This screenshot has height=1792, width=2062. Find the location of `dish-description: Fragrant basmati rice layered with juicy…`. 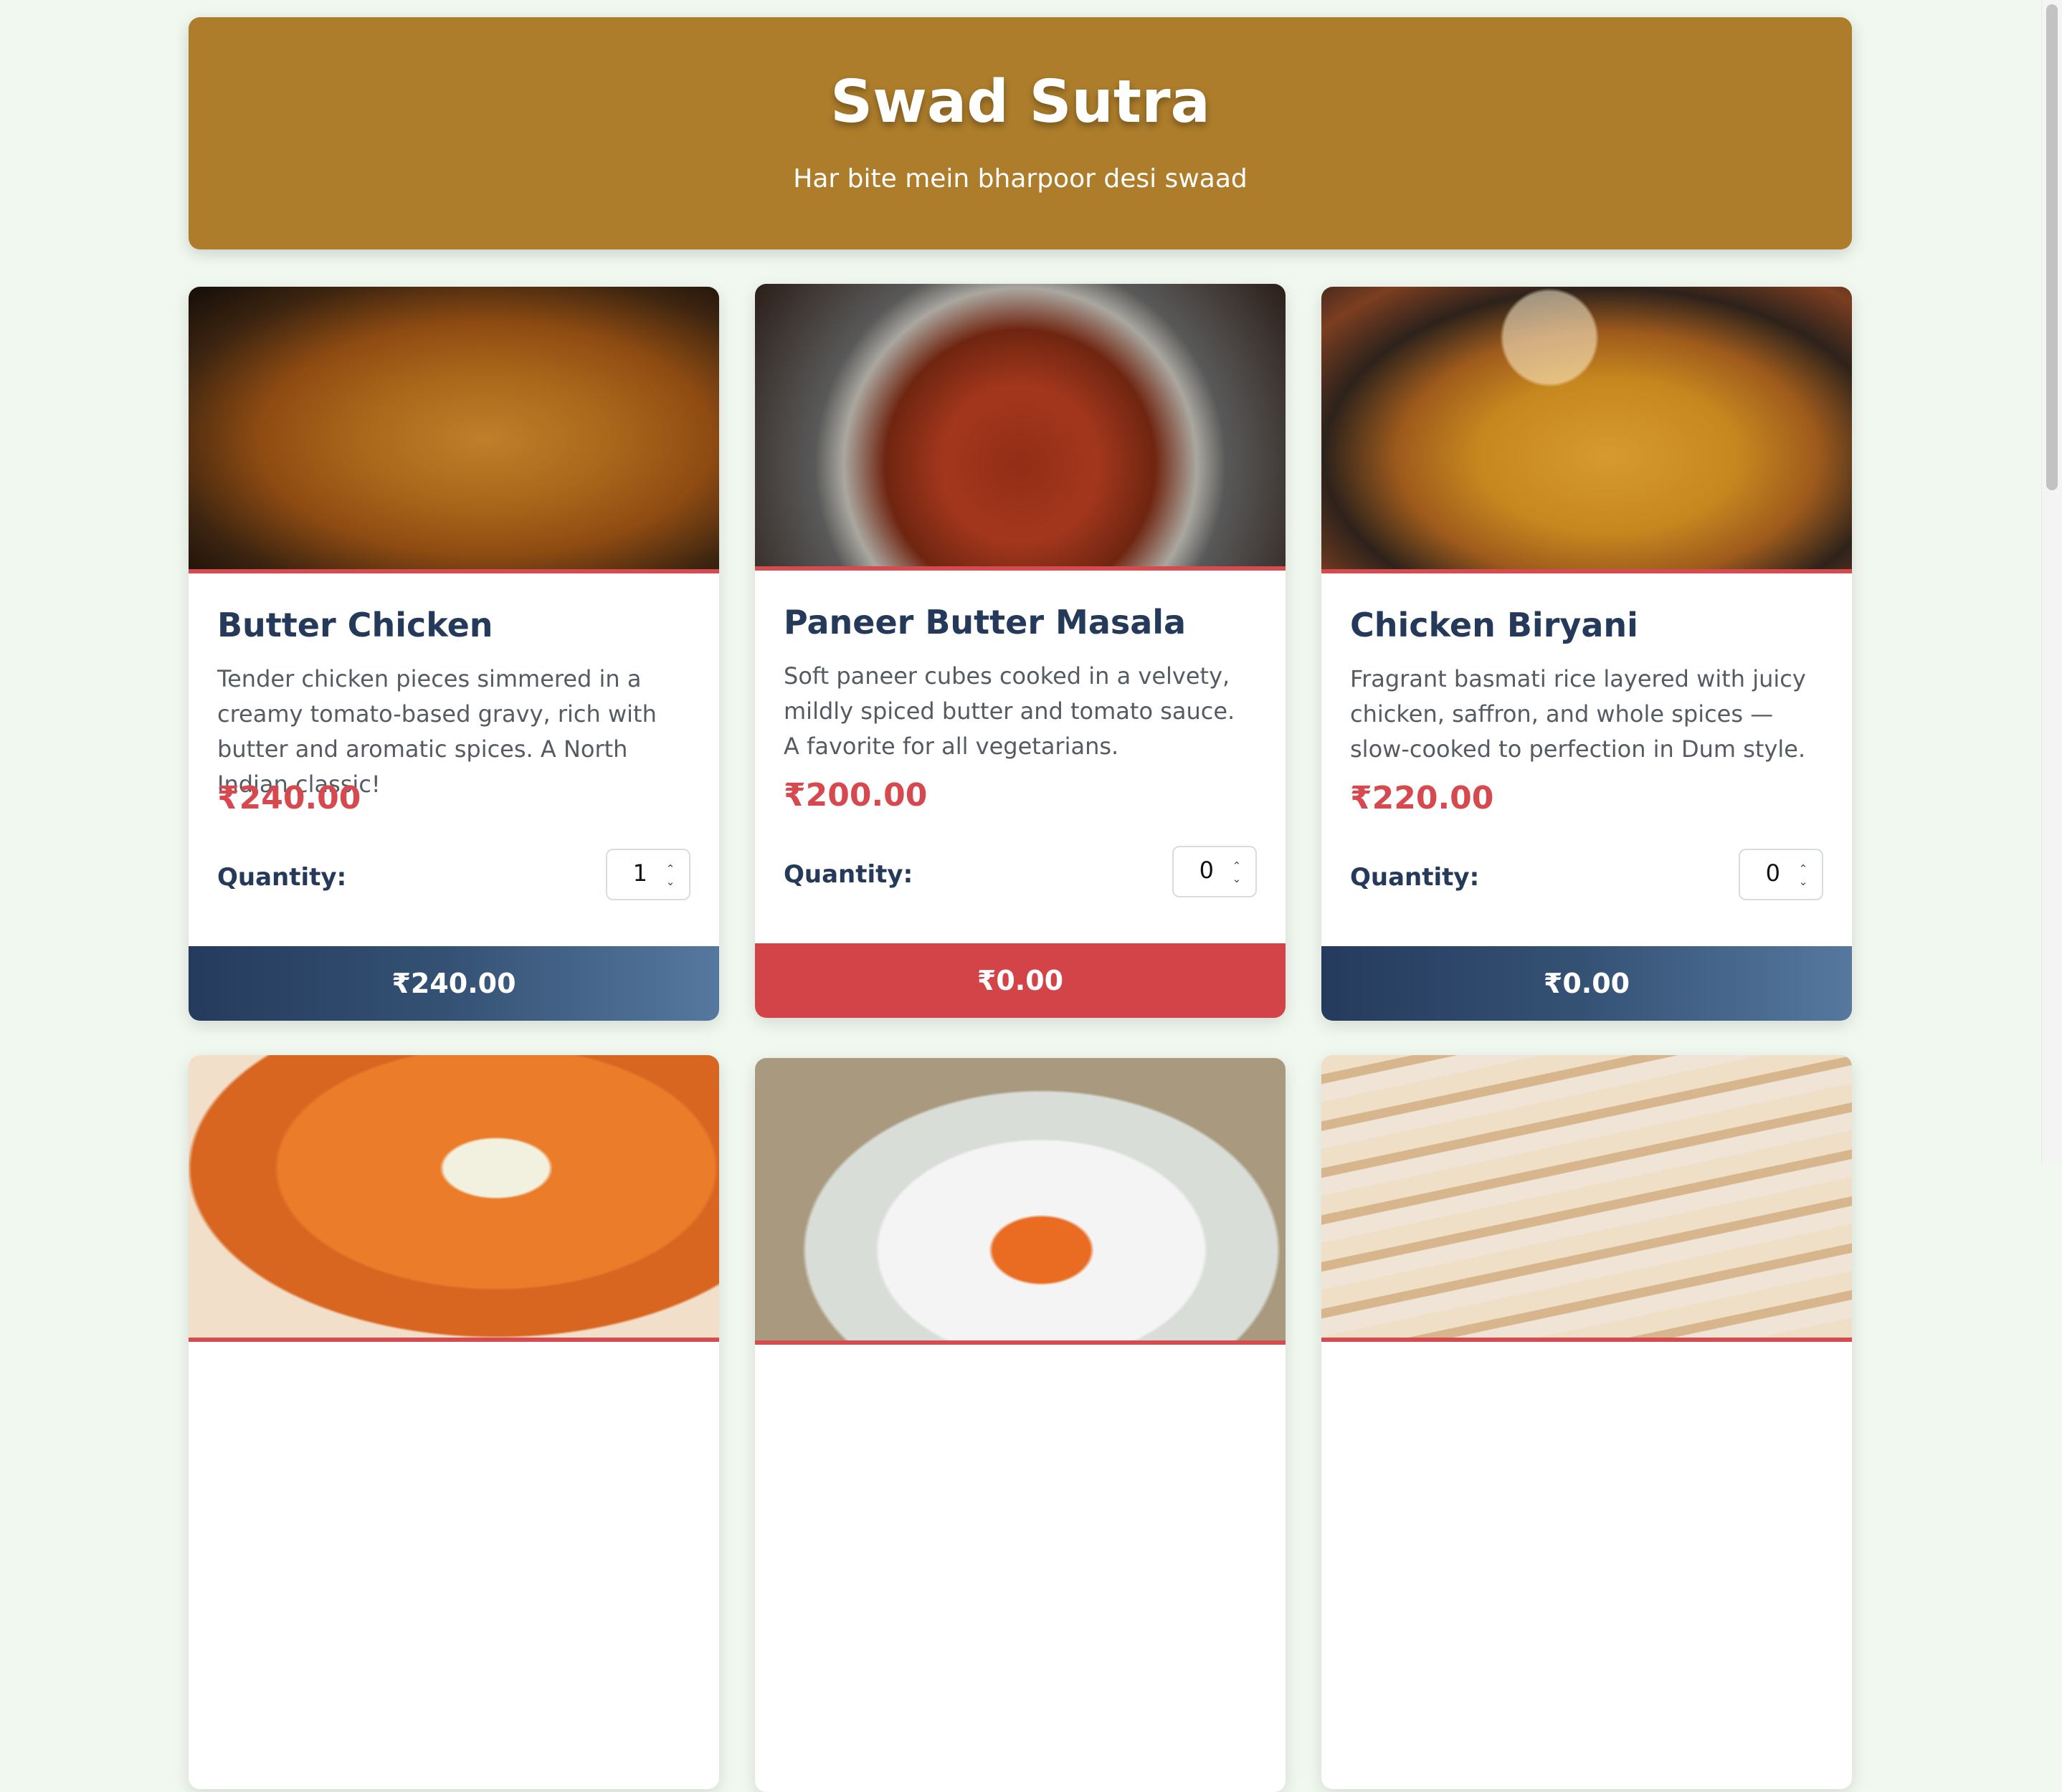

dish-description: Fragrant basmati rice layered with juicy… is located at coordinates (1578, 713).